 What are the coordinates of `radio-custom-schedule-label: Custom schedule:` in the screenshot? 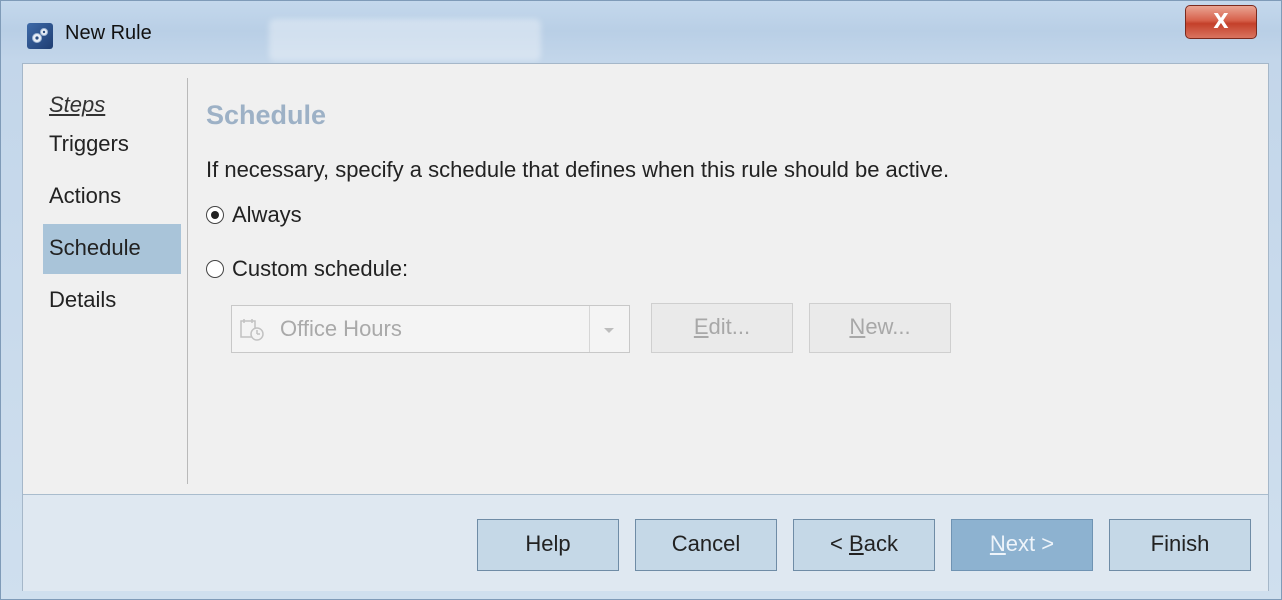 It's located at (320, 269).